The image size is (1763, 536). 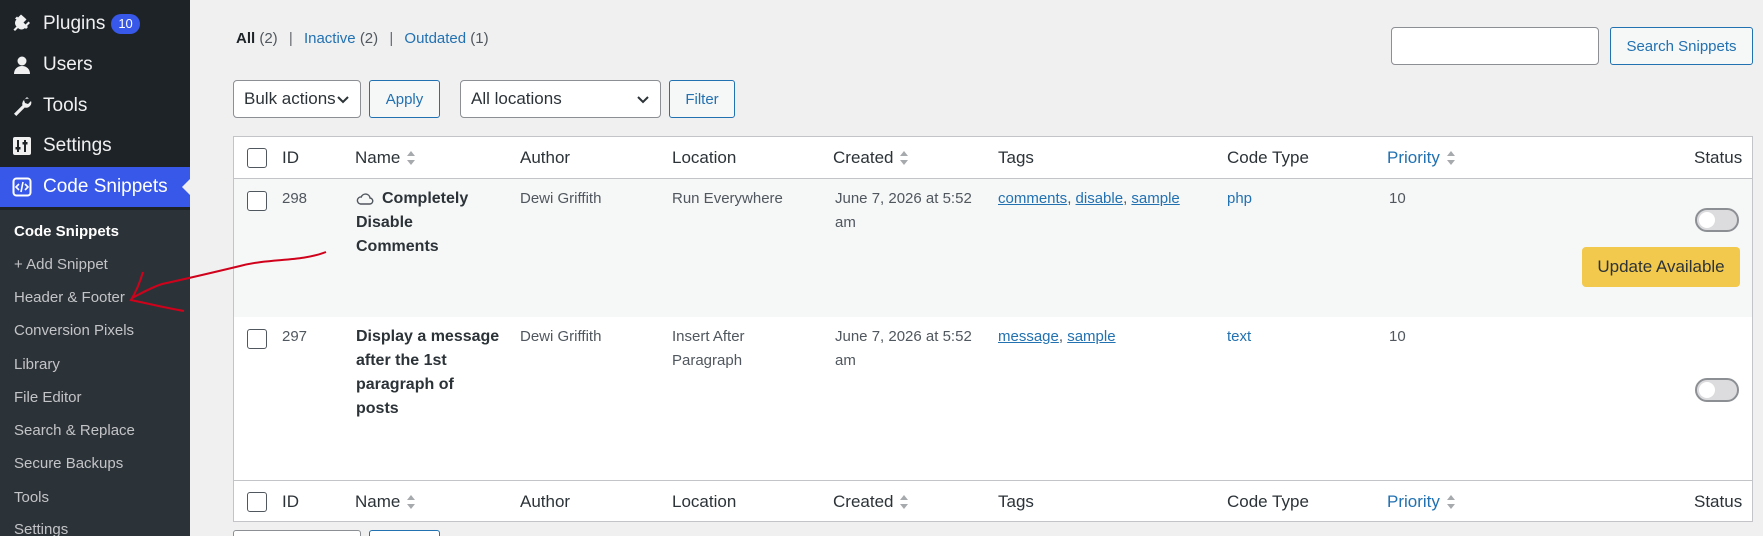 What do you see at coordinates (41, 527) in the screenshot?
I see `submenu-settings: Settings` at bounding box center [41, 527].